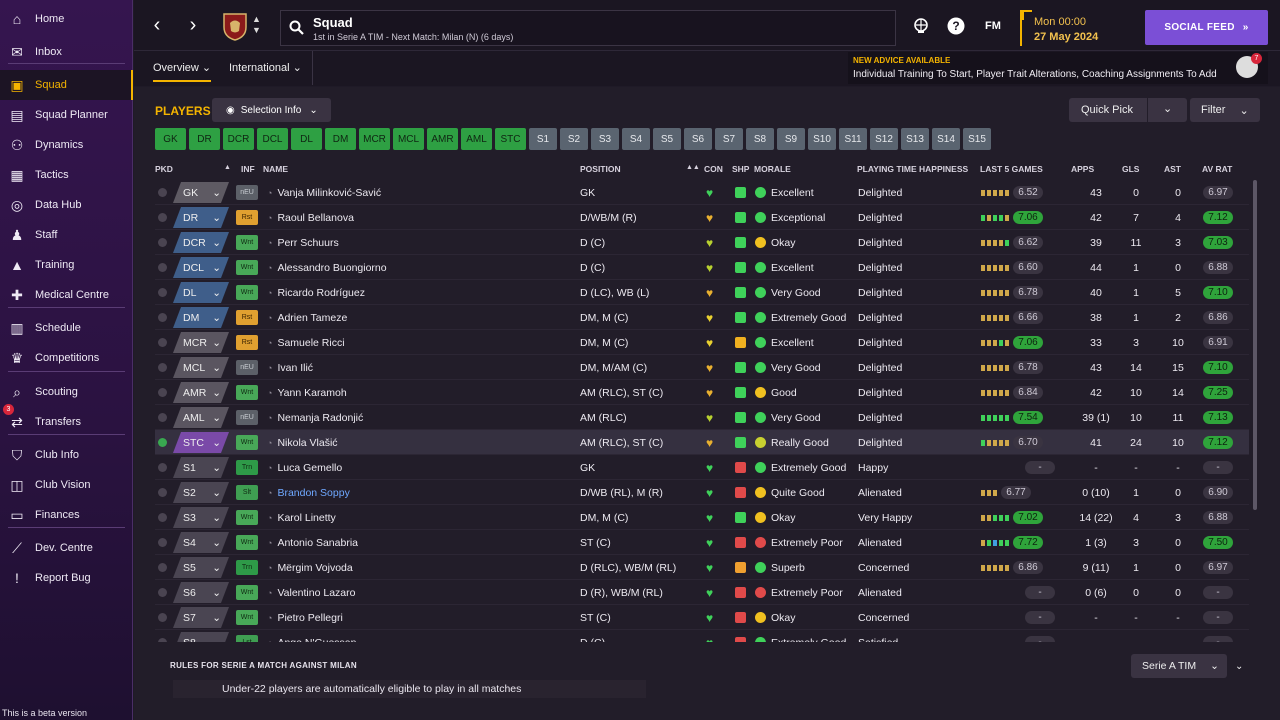 The image size is (1280, 720). What do you see at coordinates (408, 139) in the screenshot?
I see `position-chip-mcl: MCL` at bounding box center [408, 139].